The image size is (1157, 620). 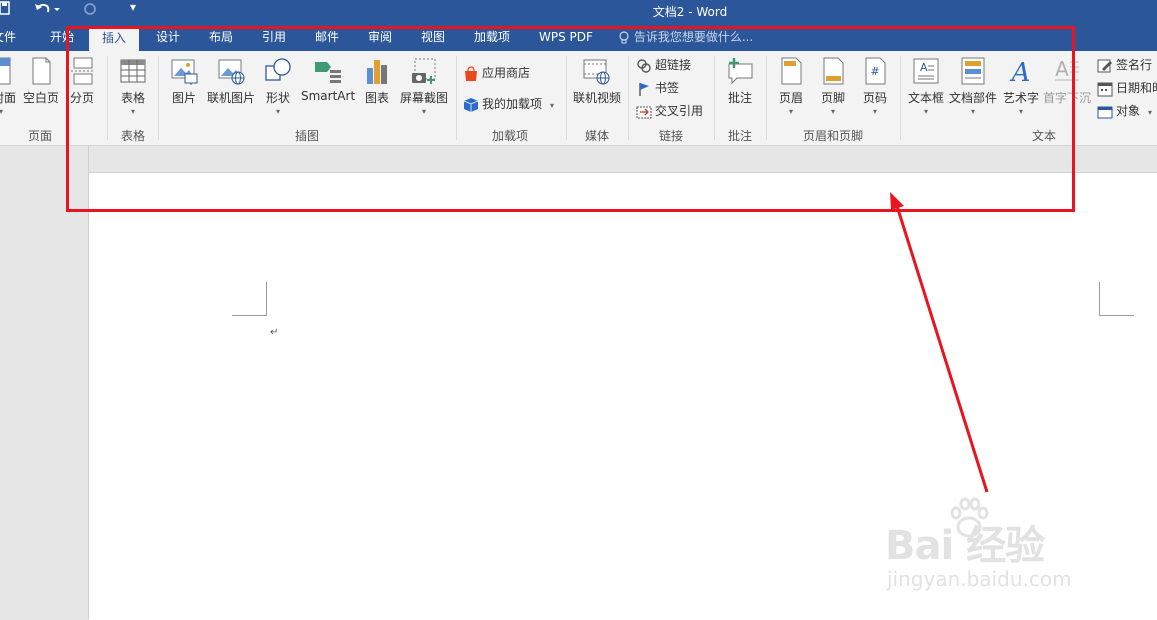 What do you see at coordinates (969, 517) in the screenshot?
I see `paw-icon` at bounding box center [969, 517].